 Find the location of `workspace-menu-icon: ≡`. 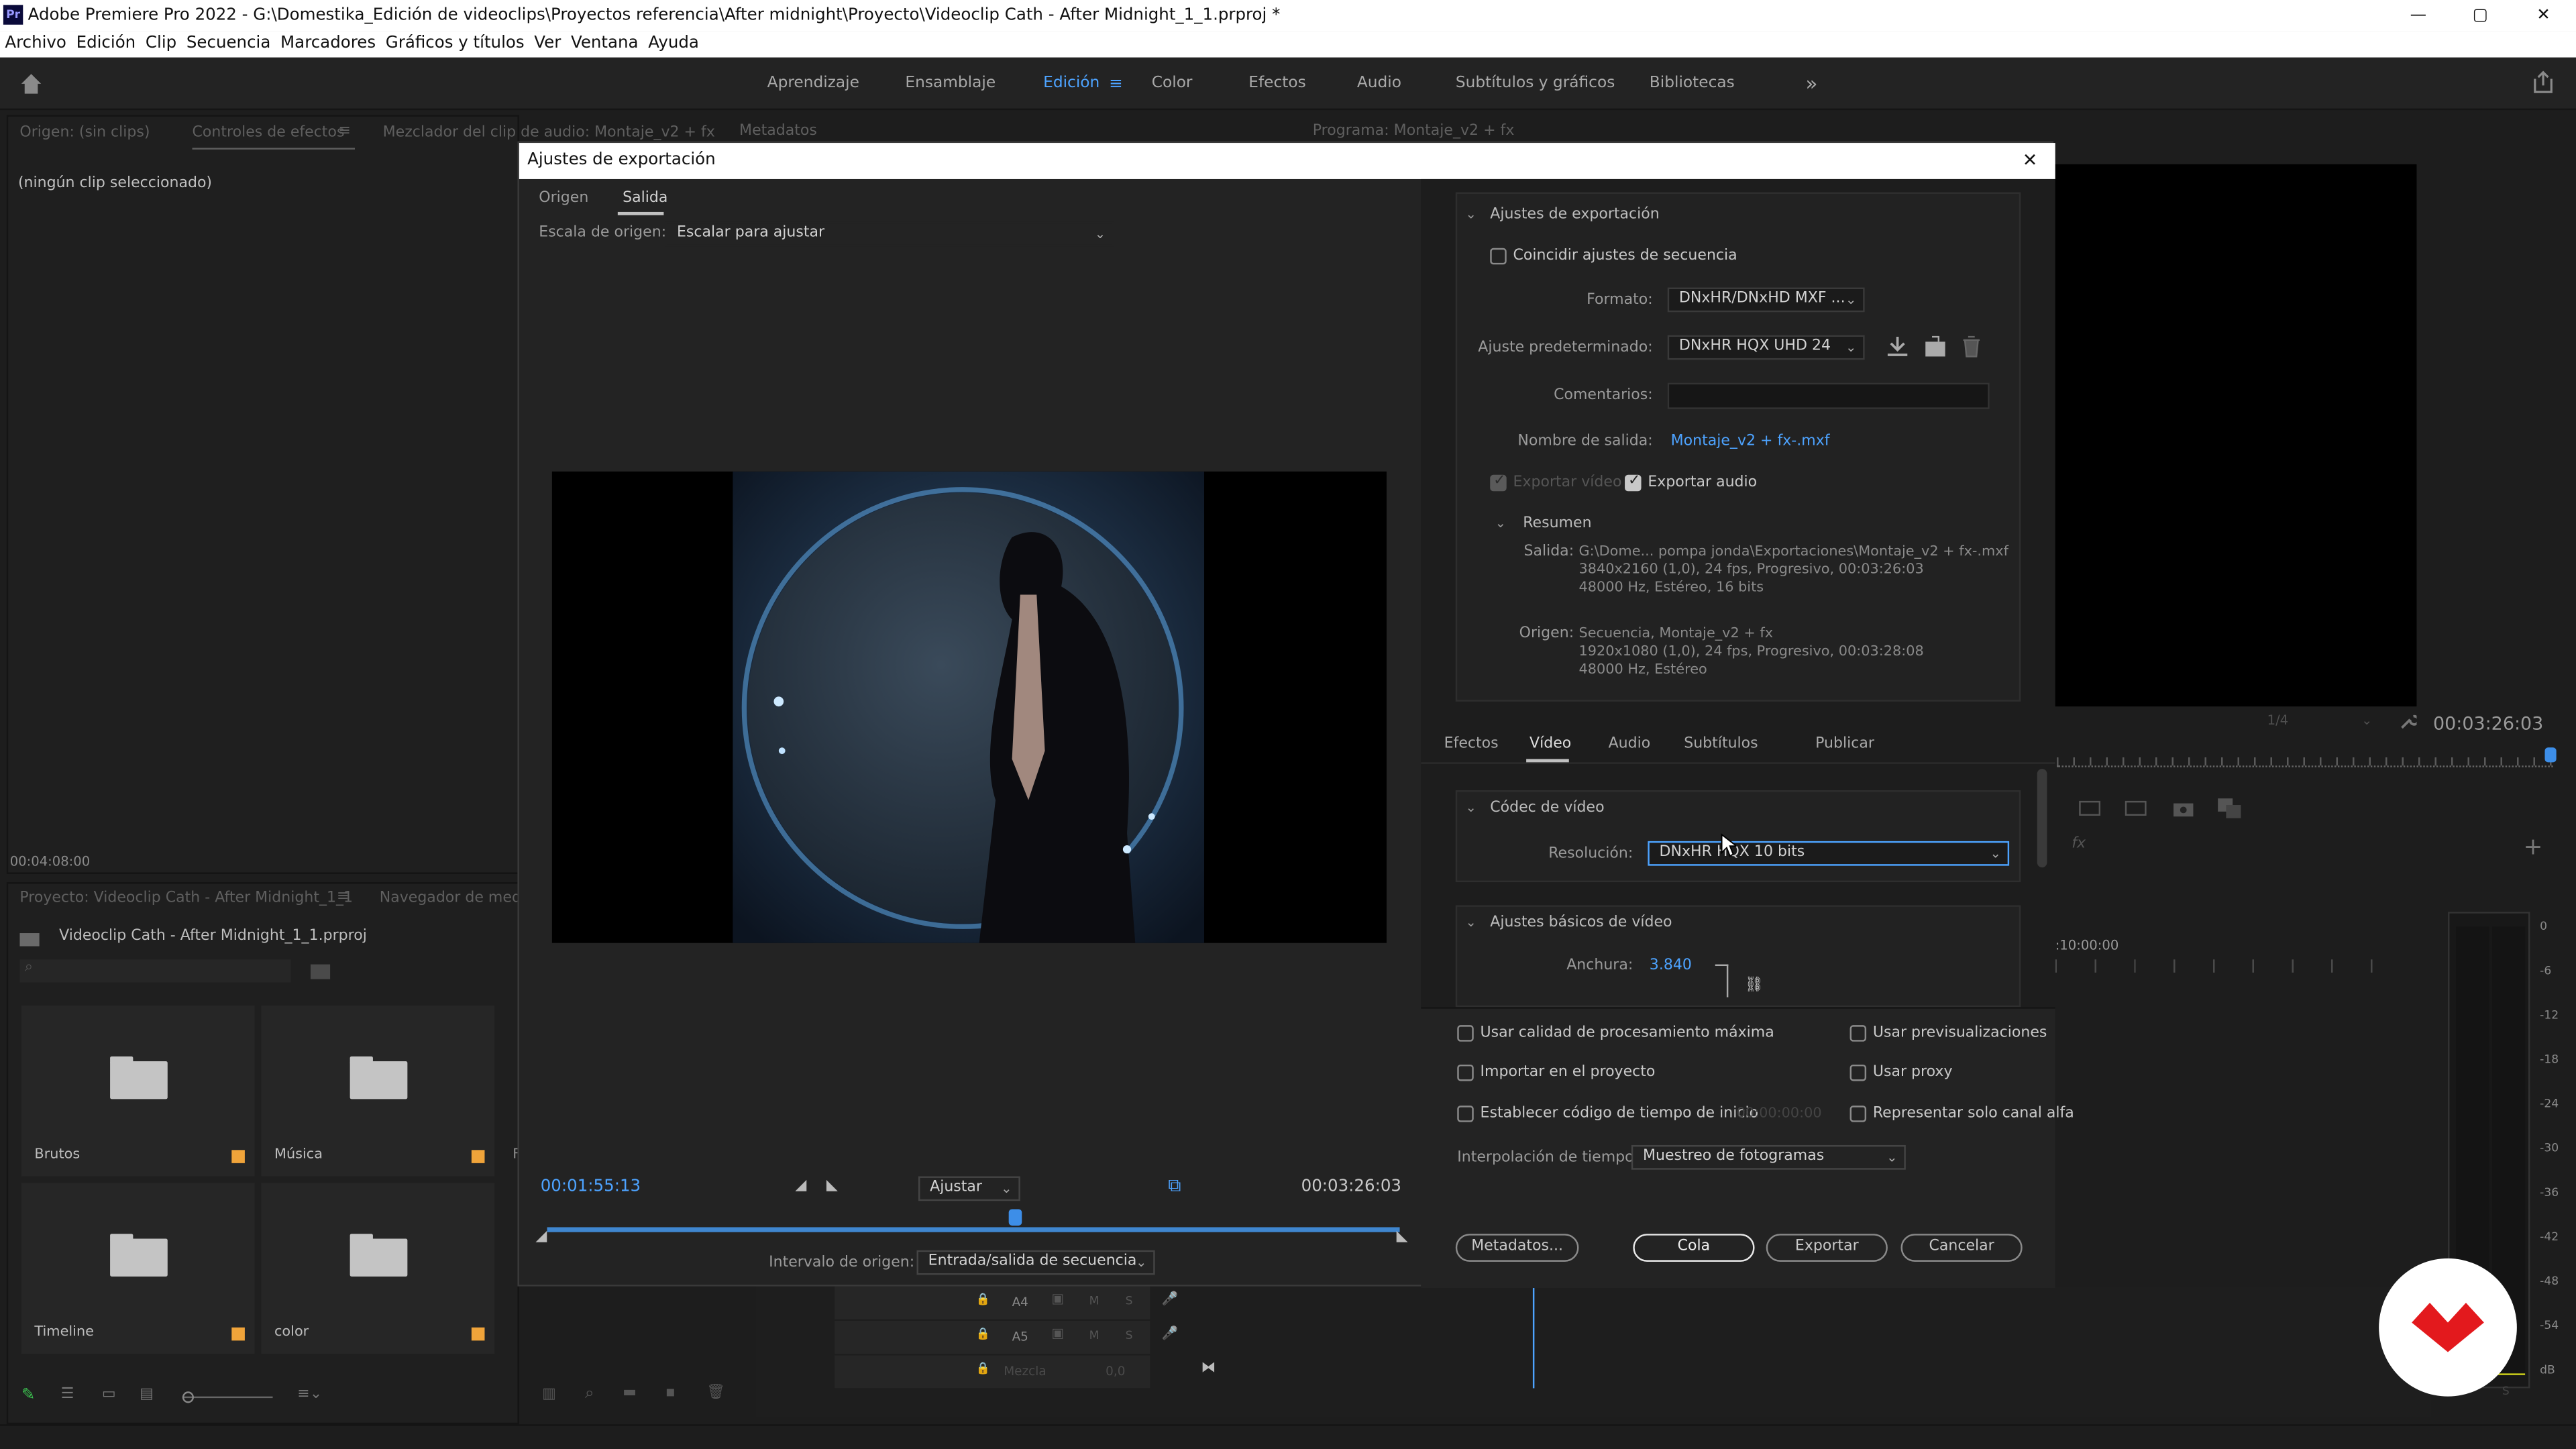

workspace-menu-icon: ≡ is located at coordinates (1116, 85).